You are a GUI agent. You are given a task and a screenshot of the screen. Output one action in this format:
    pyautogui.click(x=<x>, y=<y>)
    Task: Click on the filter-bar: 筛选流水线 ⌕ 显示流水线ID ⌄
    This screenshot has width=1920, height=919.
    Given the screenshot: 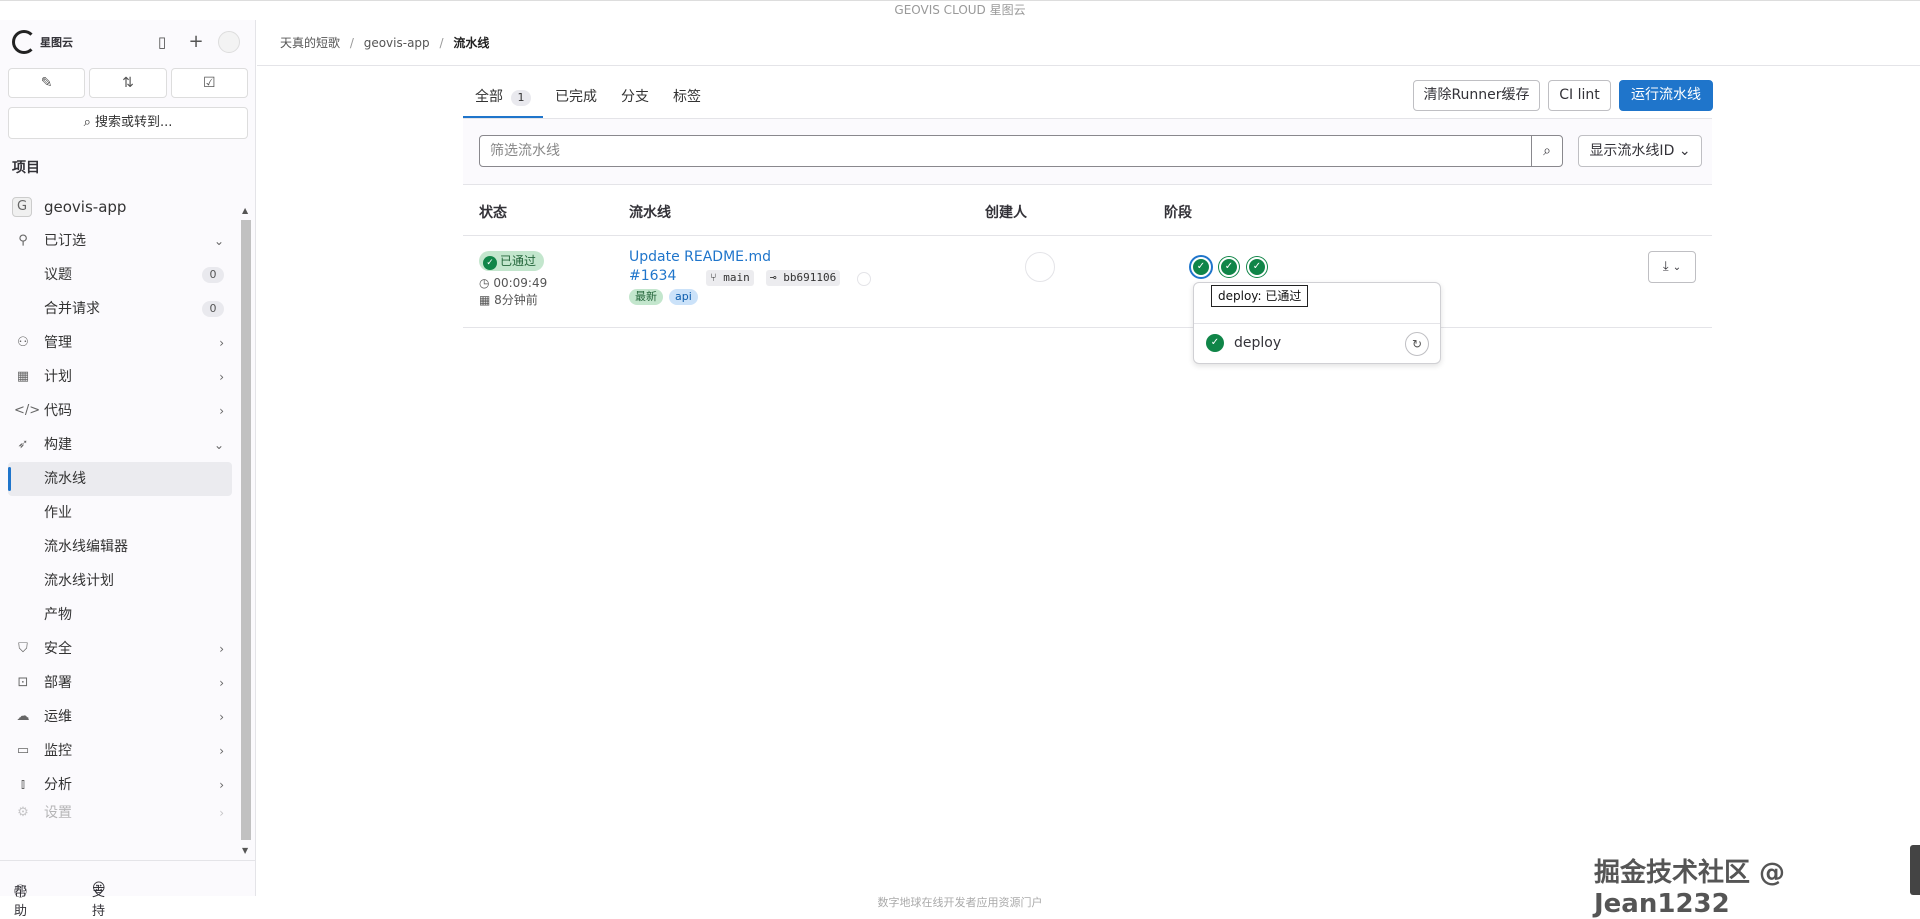 What is the action you would take?
    pyautogui.click(x=1087, y=152)
    